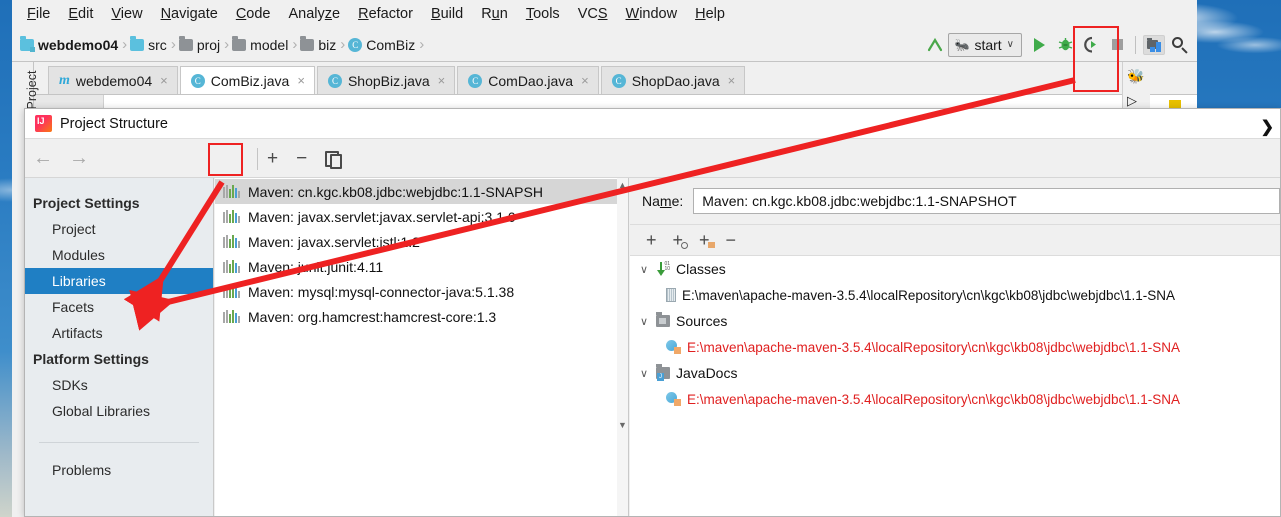  What do you see at coordinates (421, 316) in the screenshot?
I see `library-list-item: Maven: org.hamcrest:hamcrest-core:1.3` at bounding box center [421, 316].